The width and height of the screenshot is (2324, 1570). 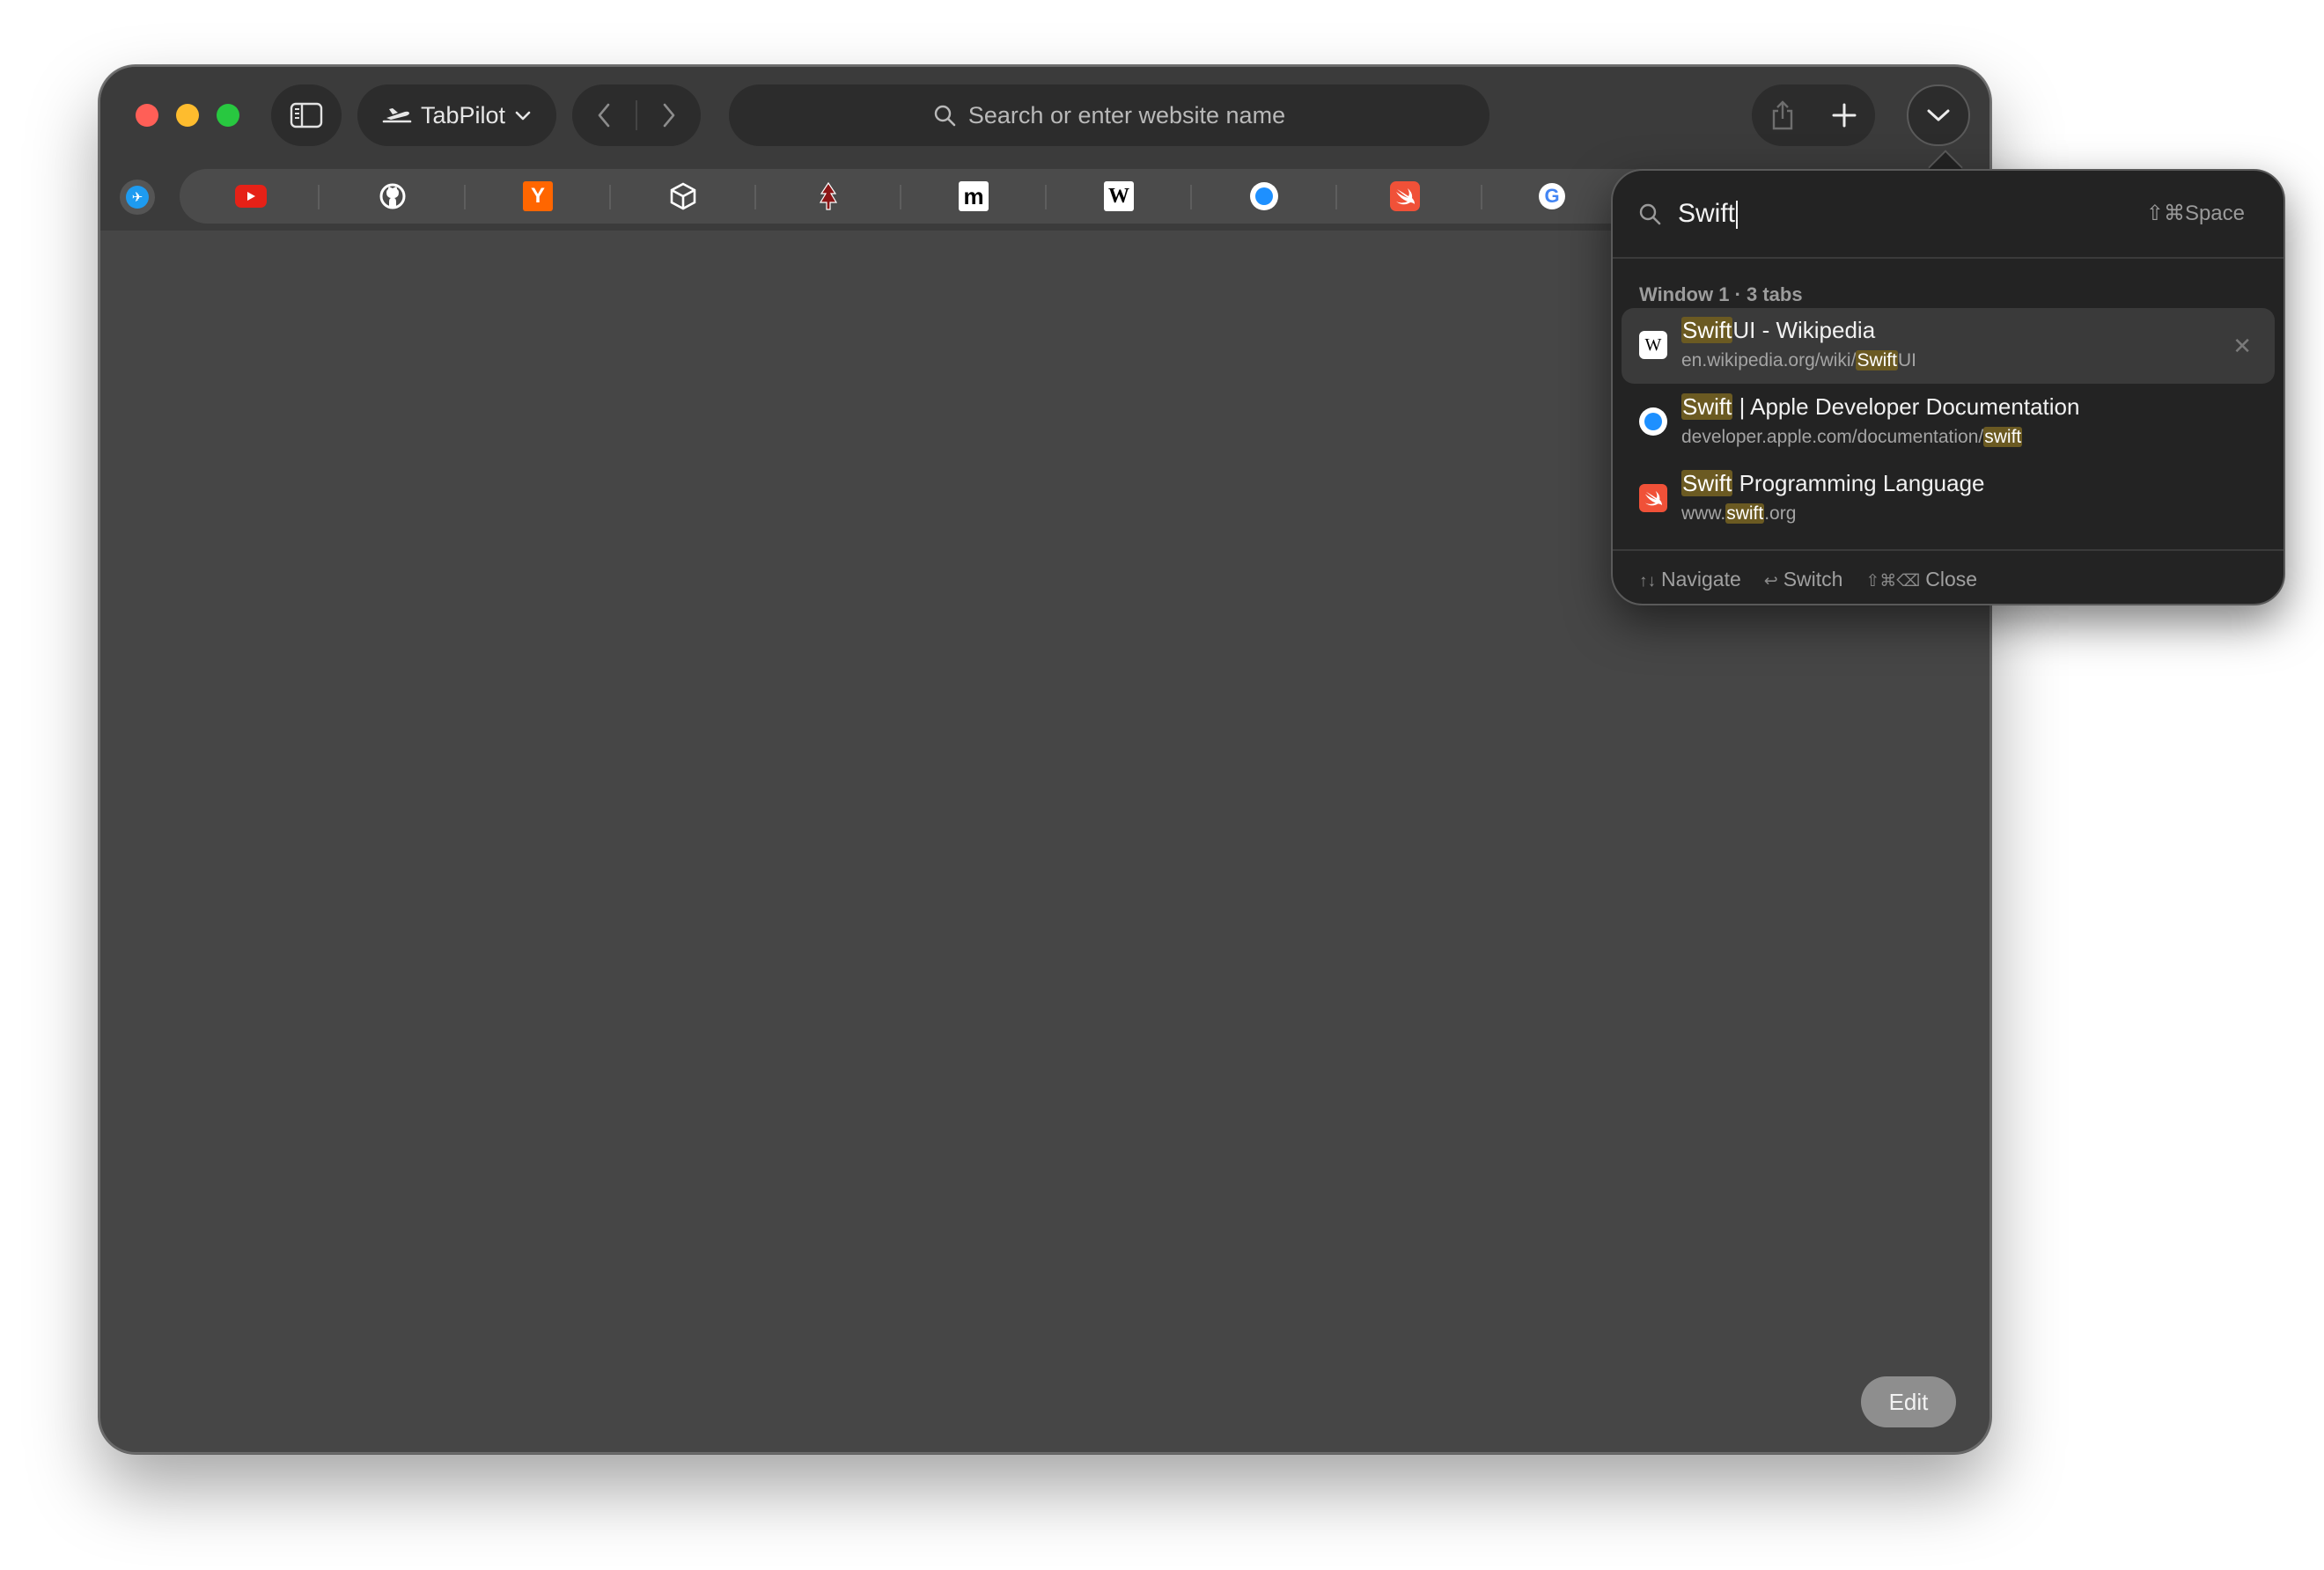 I want to click on apple-developer-icon, so click(x=1653, y=422).